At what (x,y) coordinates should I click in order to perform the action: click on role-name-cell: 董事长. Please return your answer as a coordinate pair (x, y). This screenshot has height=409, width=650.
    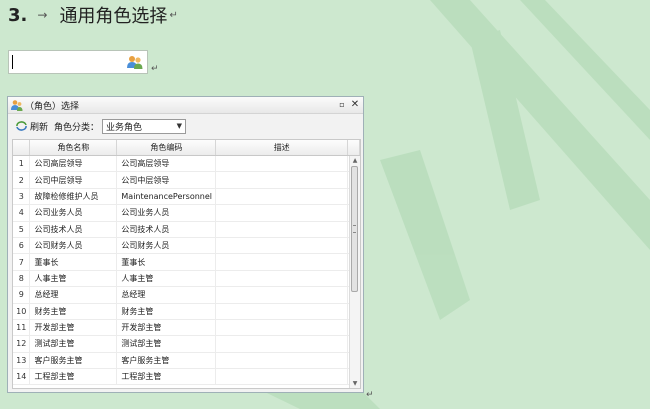
    Looking at the image, I should click on (73, 262).